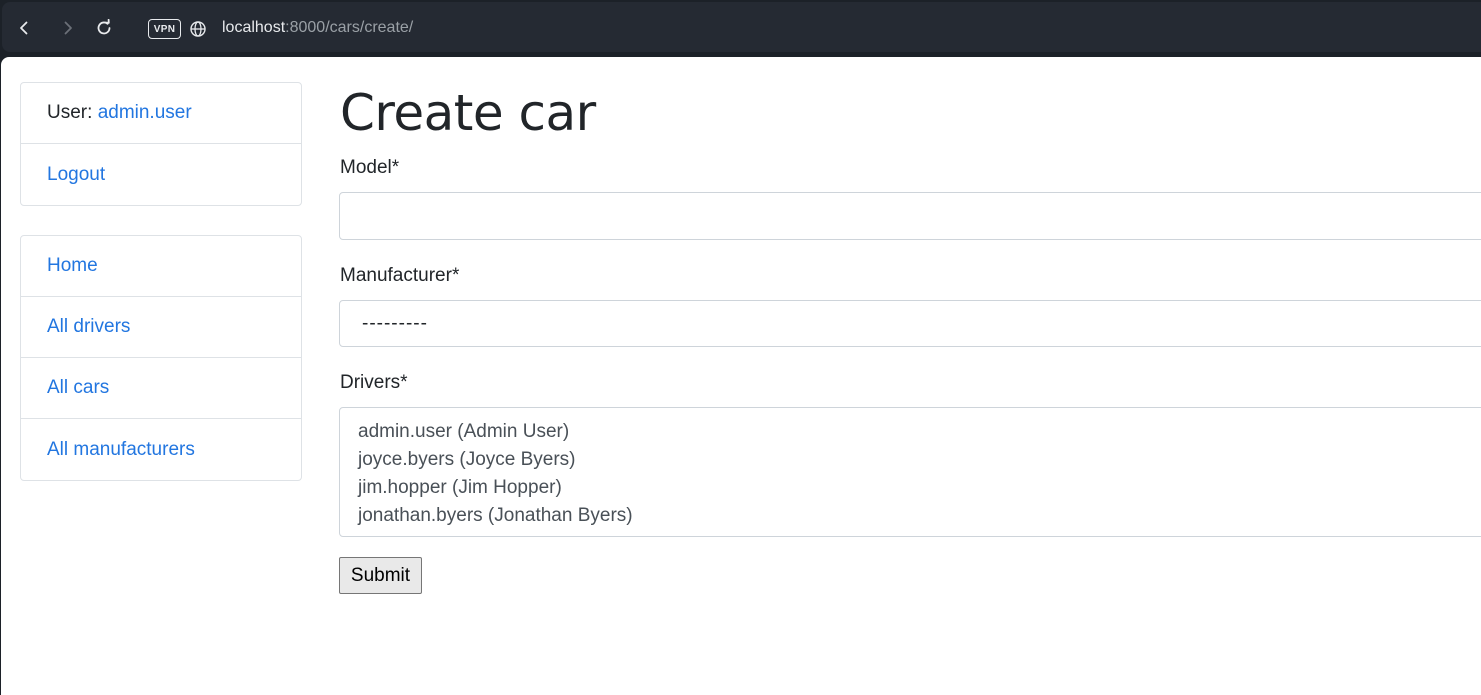 This screenshot has width=1481, height=695. Describe the element at coordinates (198, 29) in the screenshot. I see `globe-icon` at that location.